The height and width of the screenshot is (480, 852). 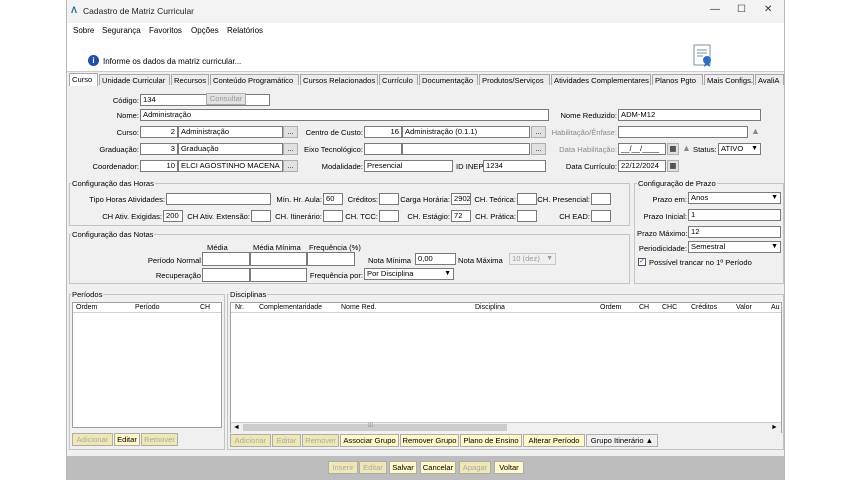 What do you see at coordinates (715, 9) in the screenshot?
I see `minimize-button: —` at bounding box center [715, 9].